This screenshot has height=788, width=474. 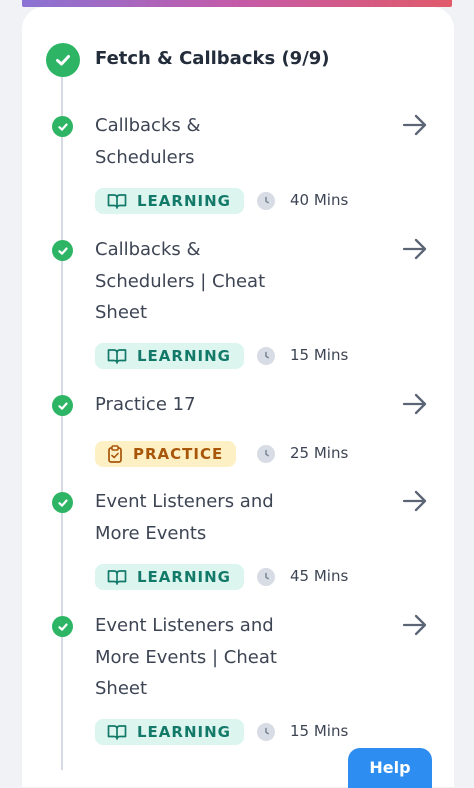 What do you see at coordinates (212, 58) in the screenshot?
I see `section-title: Fetch & Callbacks (9/9)` at bounding box center [212, 58].